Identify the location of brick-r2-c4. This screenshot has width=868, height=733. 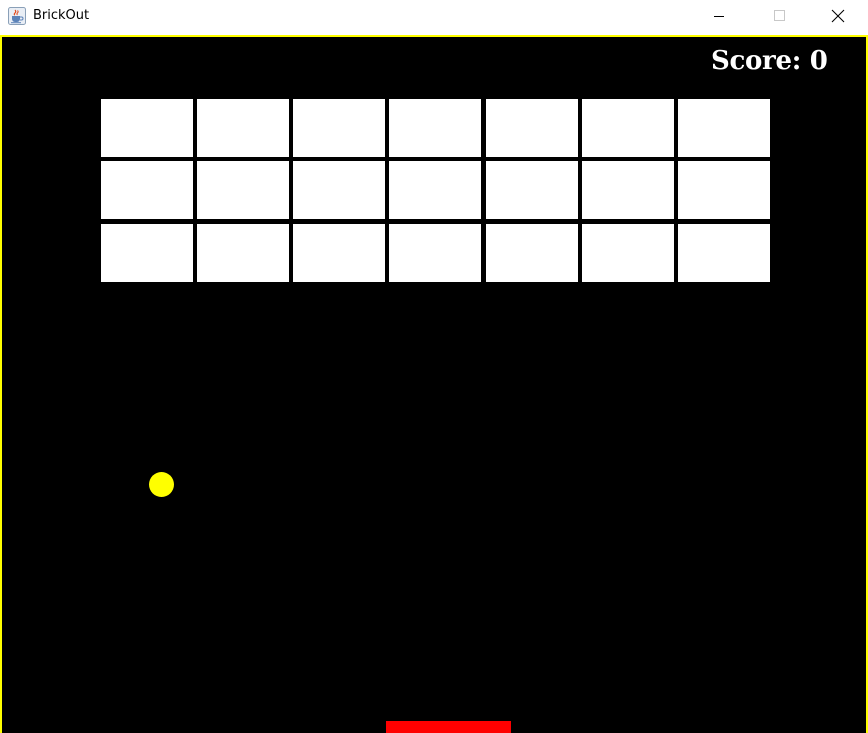
(435, 190).